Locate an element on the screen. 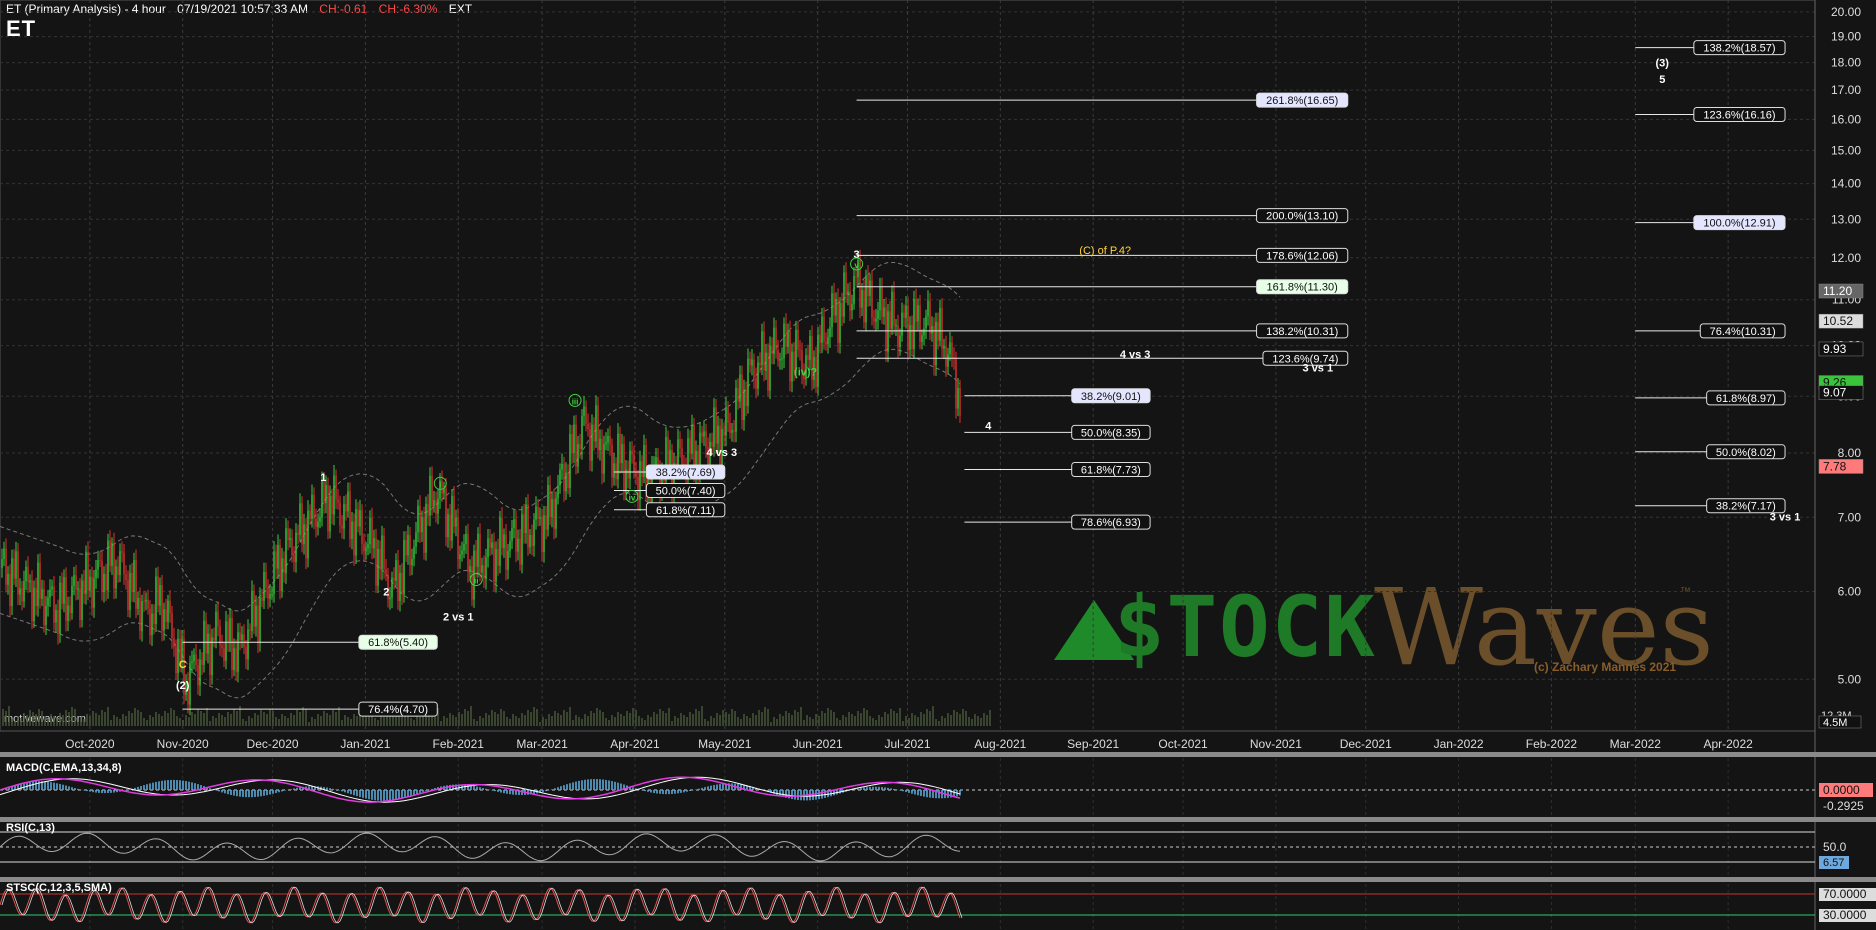 Image resolution: width=1876 pixels, height=930 pixels. y-tick-label: 19.00 is located at coordinates (1846, 37).